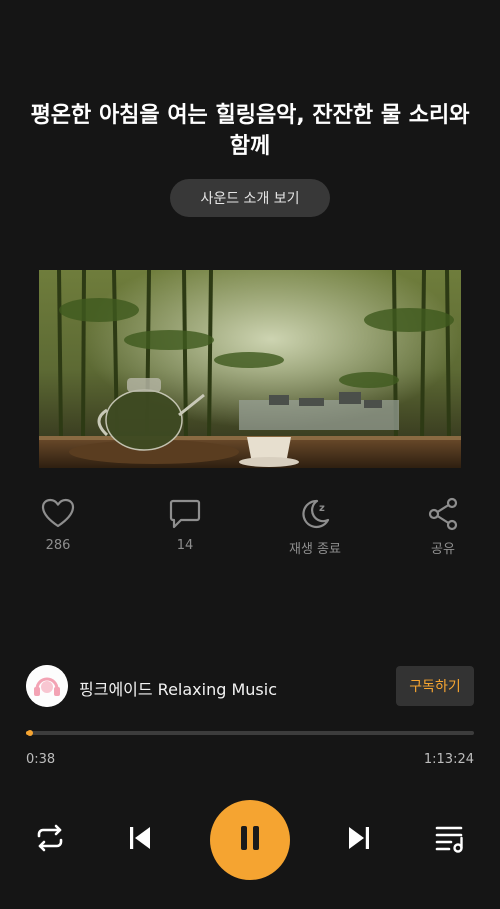 The height and width of the screenshot is (909, 500). Describe the element at coordinates (185, 545) in the screenshot. I see `comment-count: 14` at that location.